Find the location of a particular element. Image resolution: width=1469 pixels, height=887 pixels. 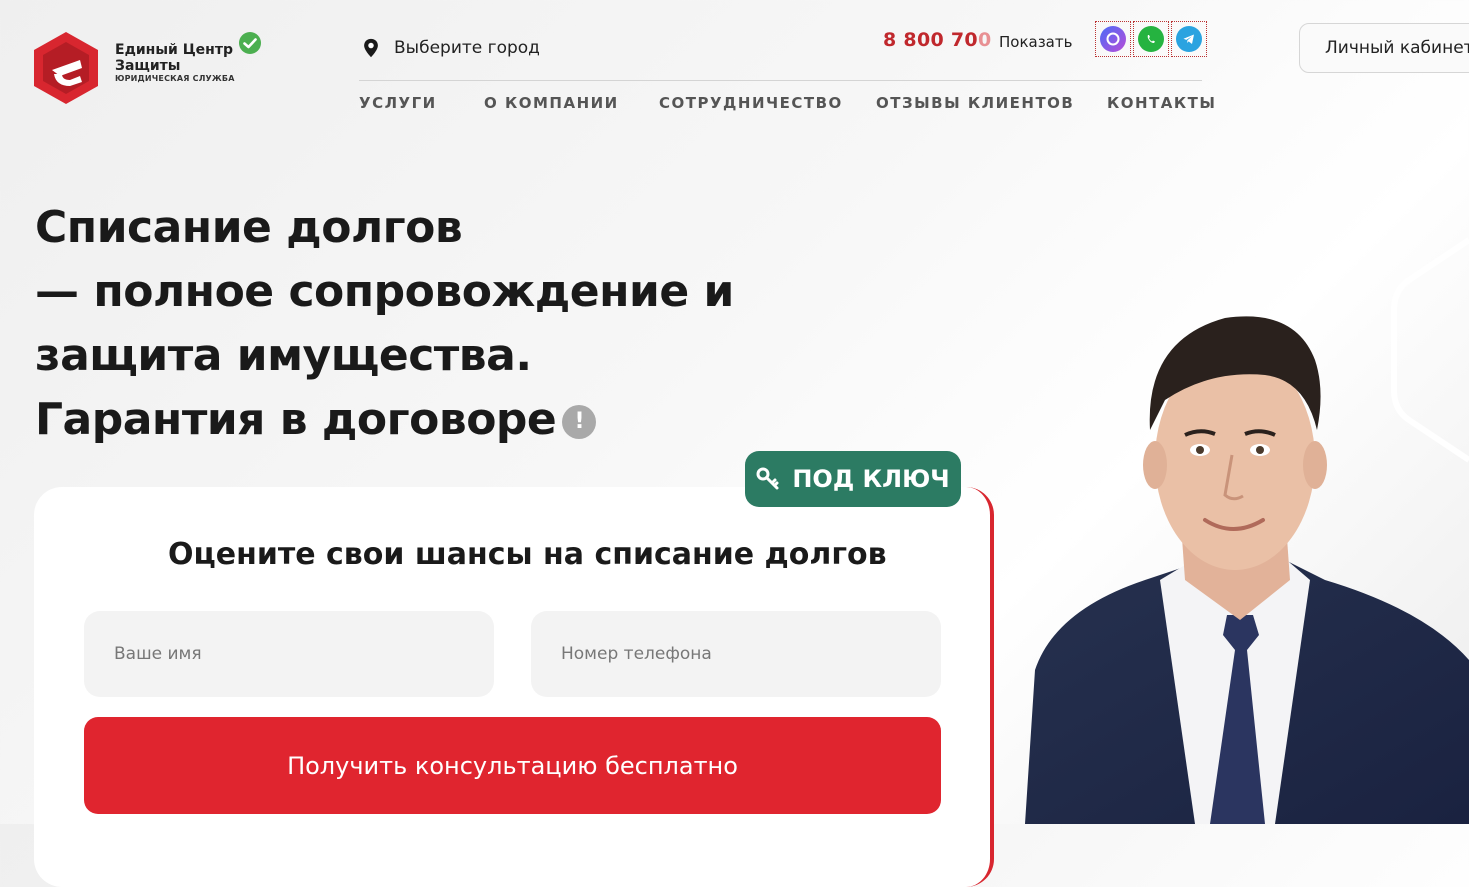

city-label: Выберите город is located at coordinates (467, 48).